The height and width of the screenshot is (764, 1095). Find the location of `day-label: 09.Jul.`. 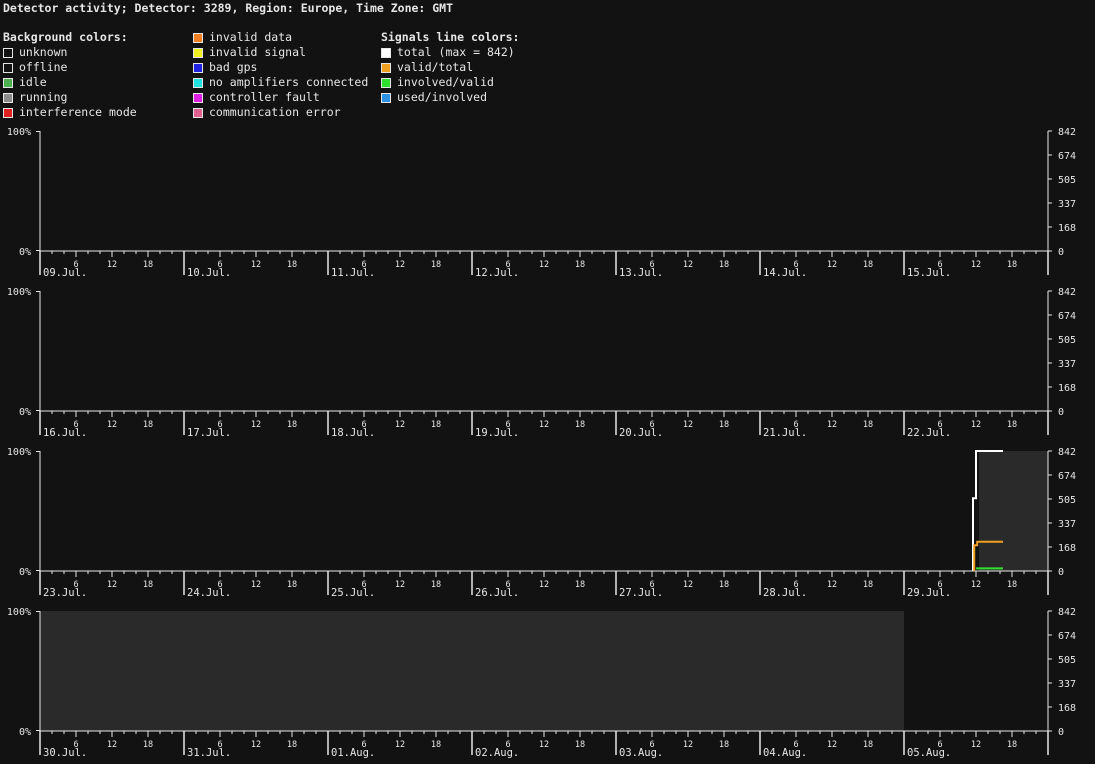

day-label: 09.Jul. is located at coordinates (65, 273).